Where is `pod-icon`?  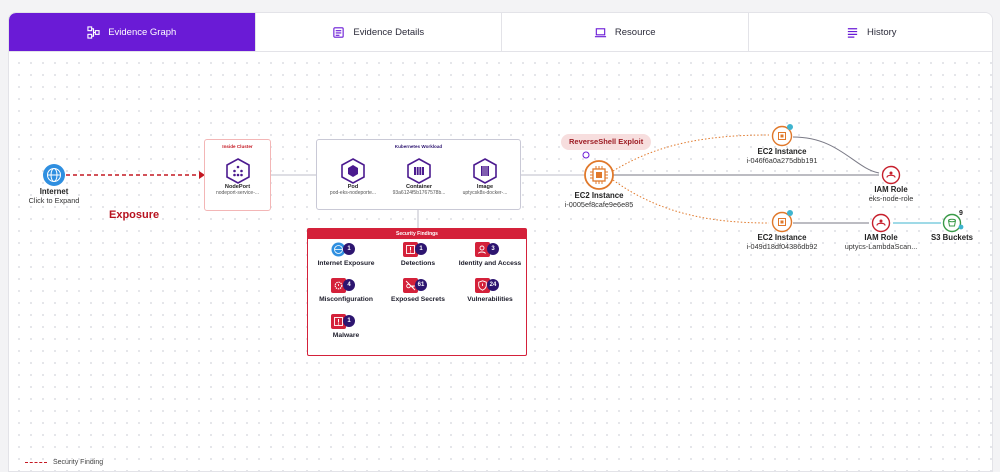 pod-icon is located at coordinates (353, 171).